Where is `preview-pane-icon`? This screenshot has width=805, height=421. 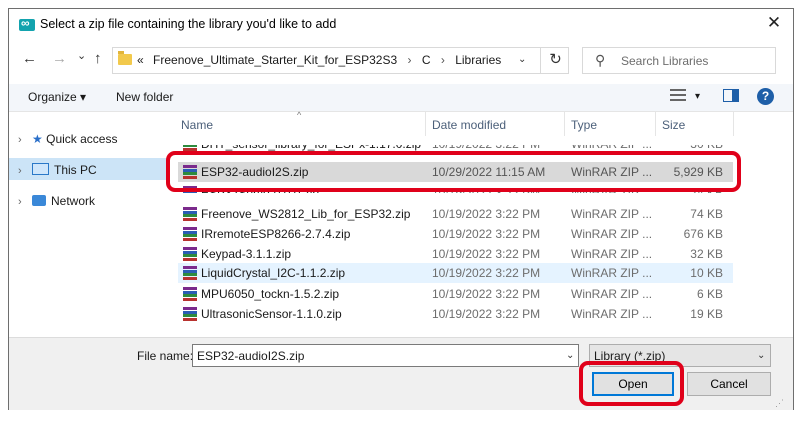
preview-pane-icon is located at coordinates (731, 95).